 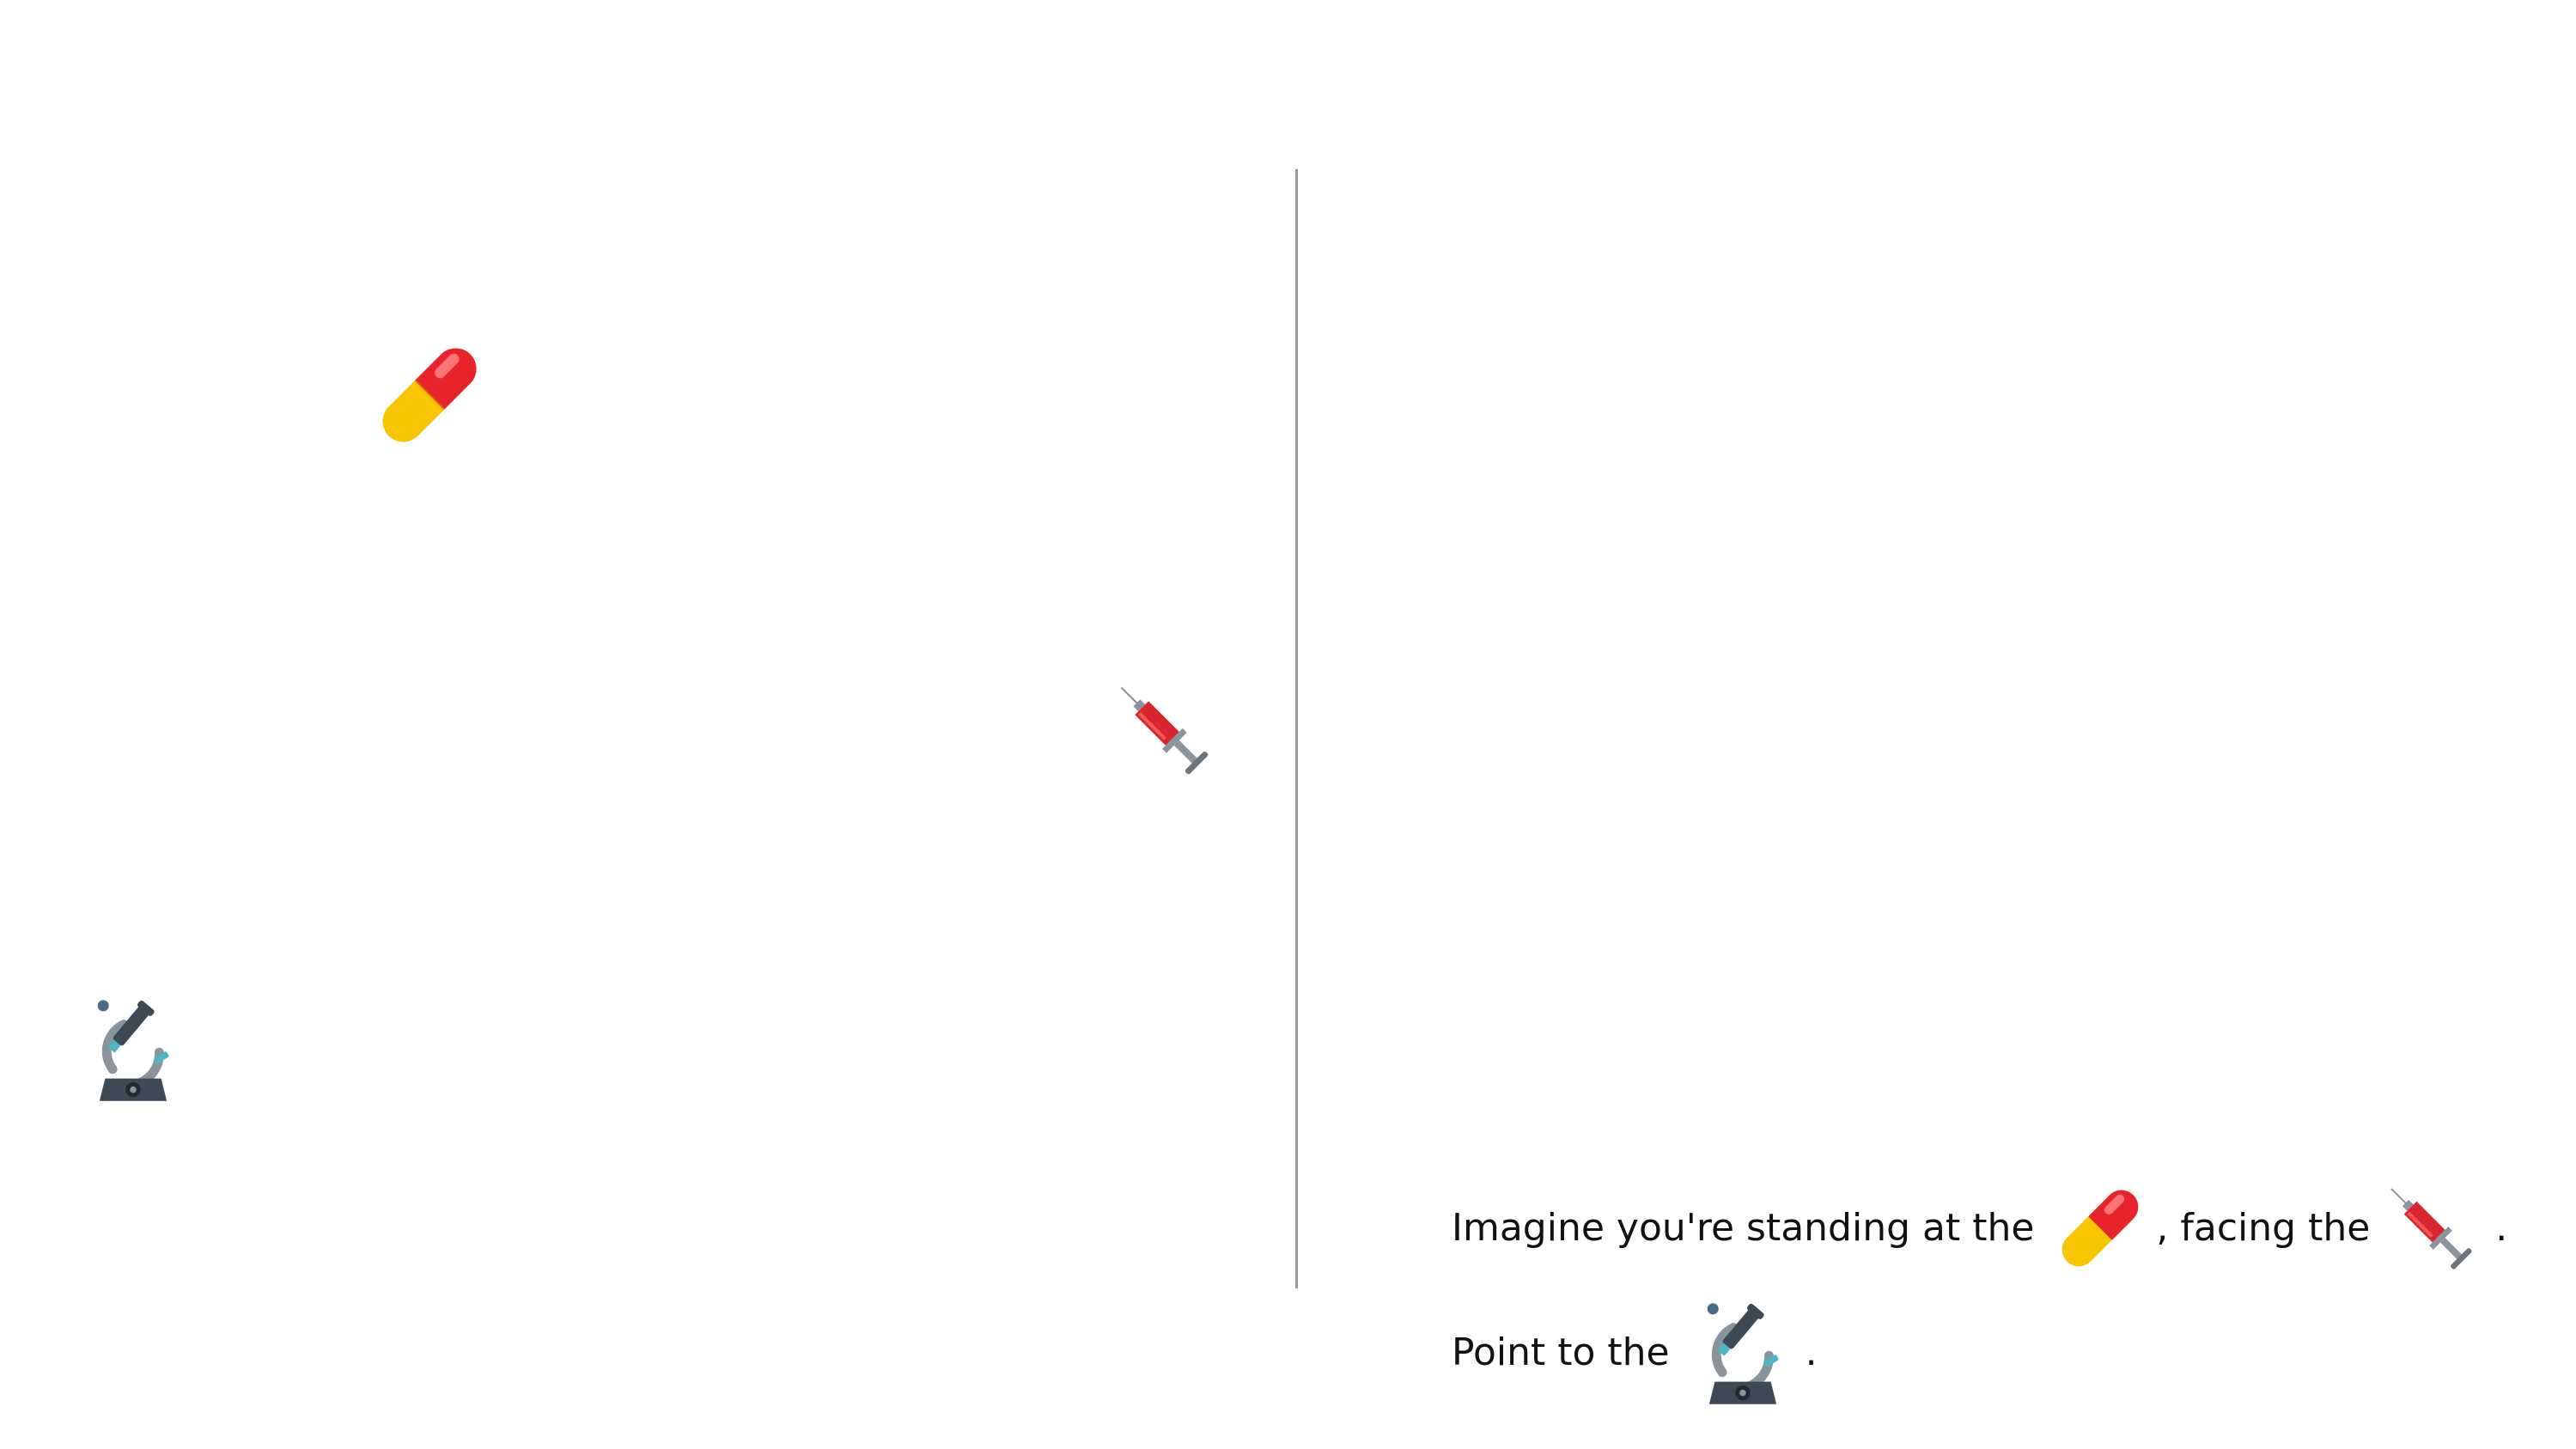 What do you see at coordinates (2263, 1228) in the screenshot?
I see `instruction-text-facing: , facing the` at bounding box center [2263, 1228].